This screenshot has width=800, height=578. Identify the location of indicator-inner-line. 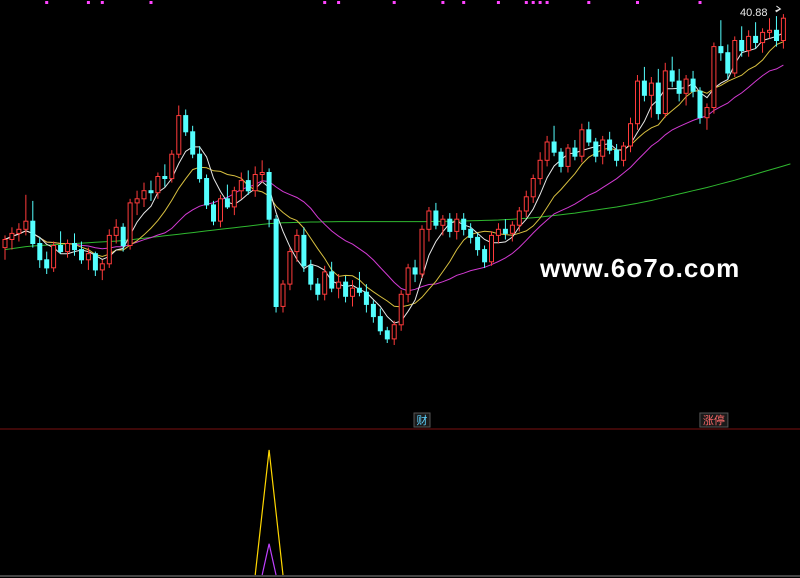
(269, 559).